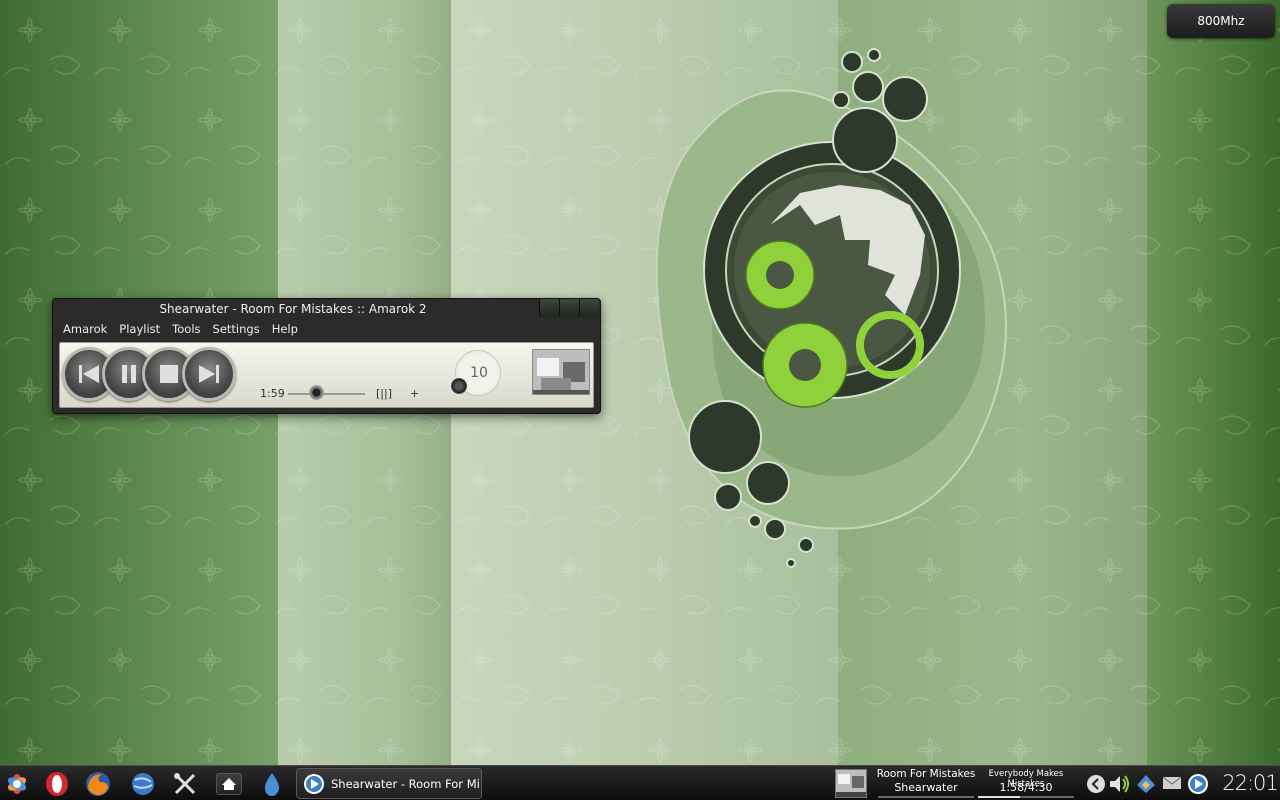 The height and width of the screenshot is (800, 1280). I want to click on mail-icon, so click(1172, 783).